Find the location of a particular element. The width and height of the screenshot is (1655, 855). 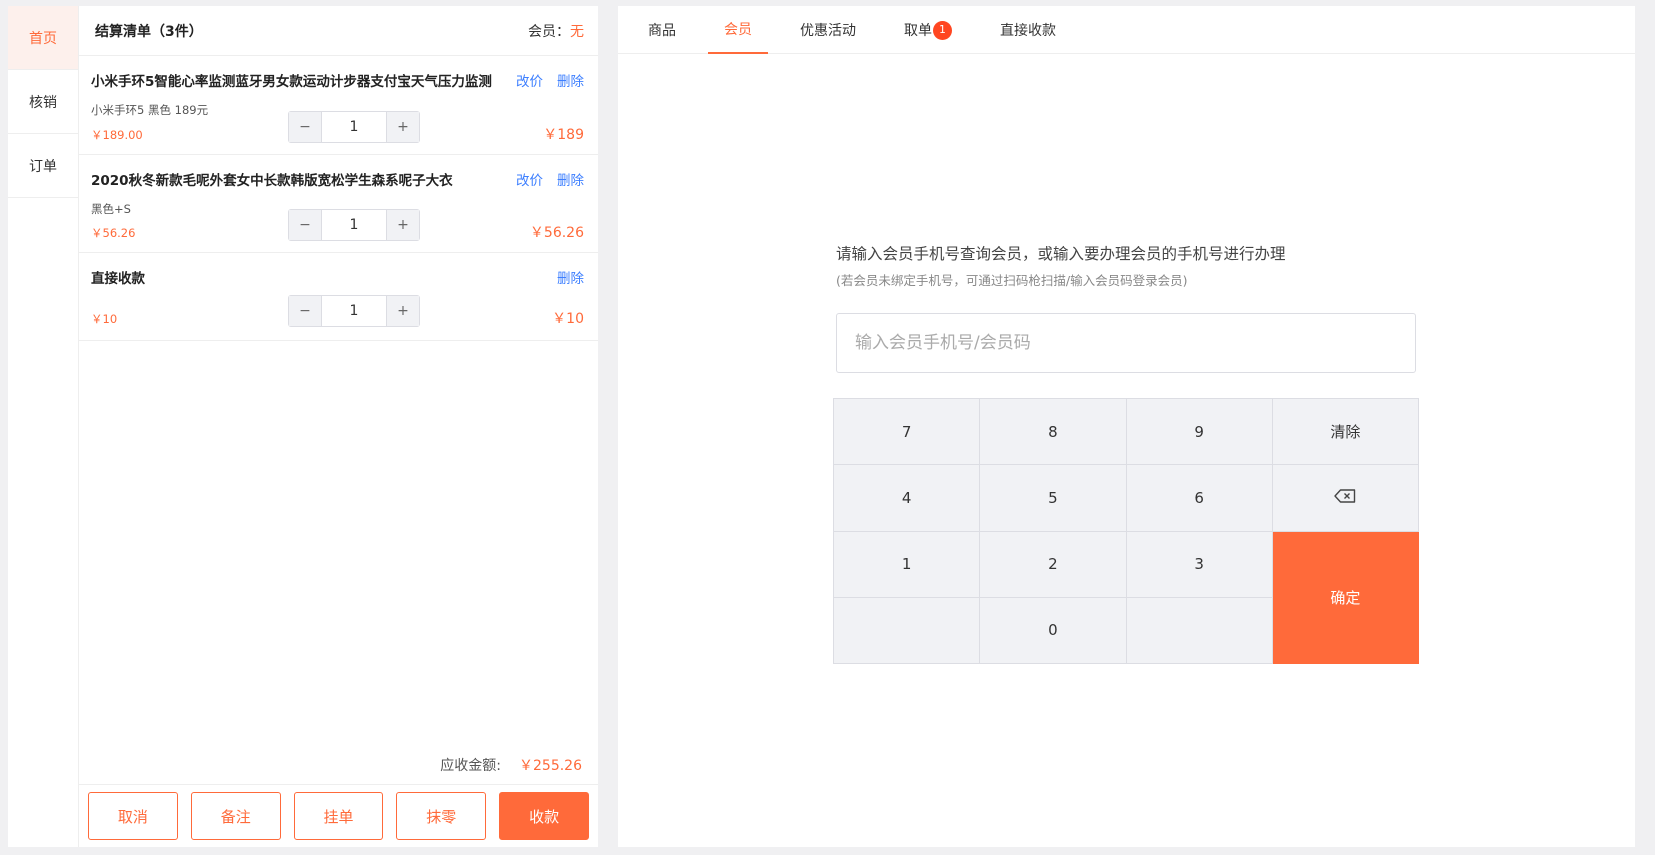

tab-promotions: 优惠活动 is located at coordinates (828, 30).